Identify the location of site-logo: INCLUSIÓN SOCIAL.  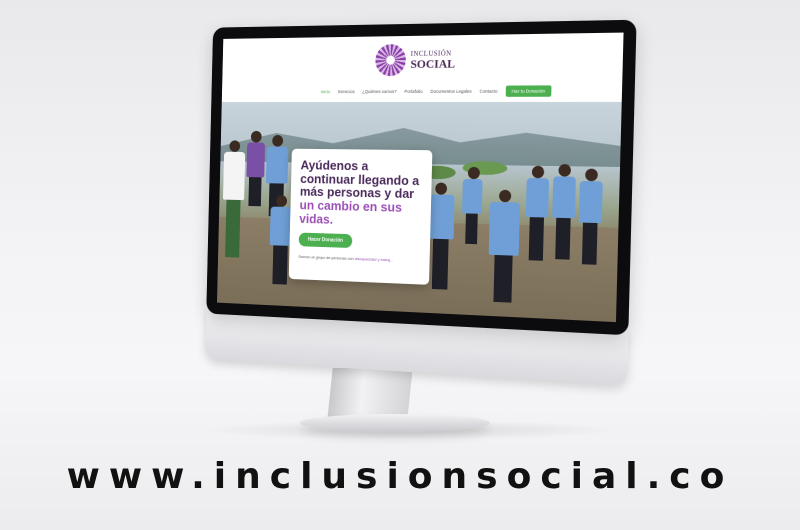
(415, 59).